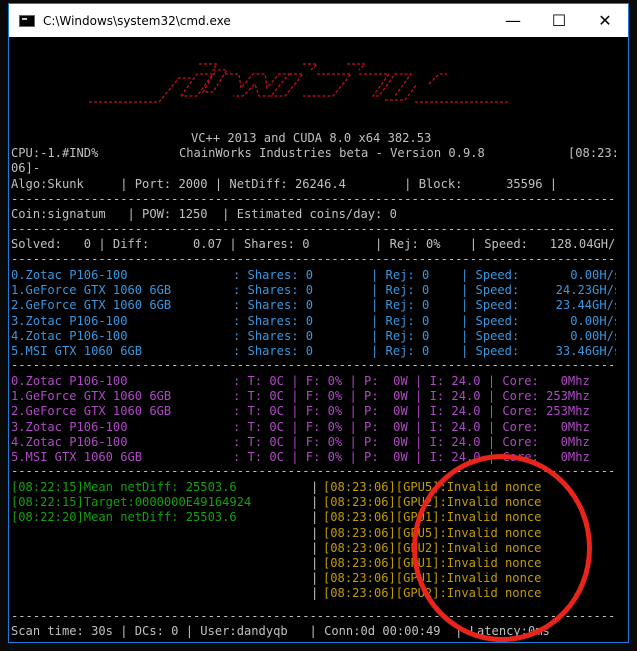 The height and width of the screenshot is (651, 637). I want to click on log-line: [08:22:15]Mean netDiff: 25503.6, so click(124, 487).